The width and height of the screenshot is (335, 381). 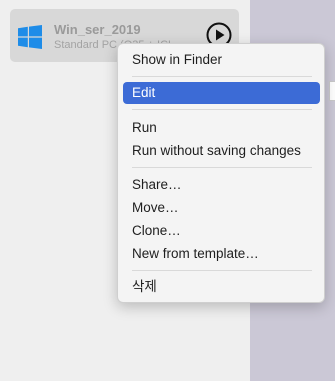 What do you see at coordinates (221, 60) in the screenshot?
I see `menu-item-show-in-finder: Show in Finder` at bounding box center [221, 60].